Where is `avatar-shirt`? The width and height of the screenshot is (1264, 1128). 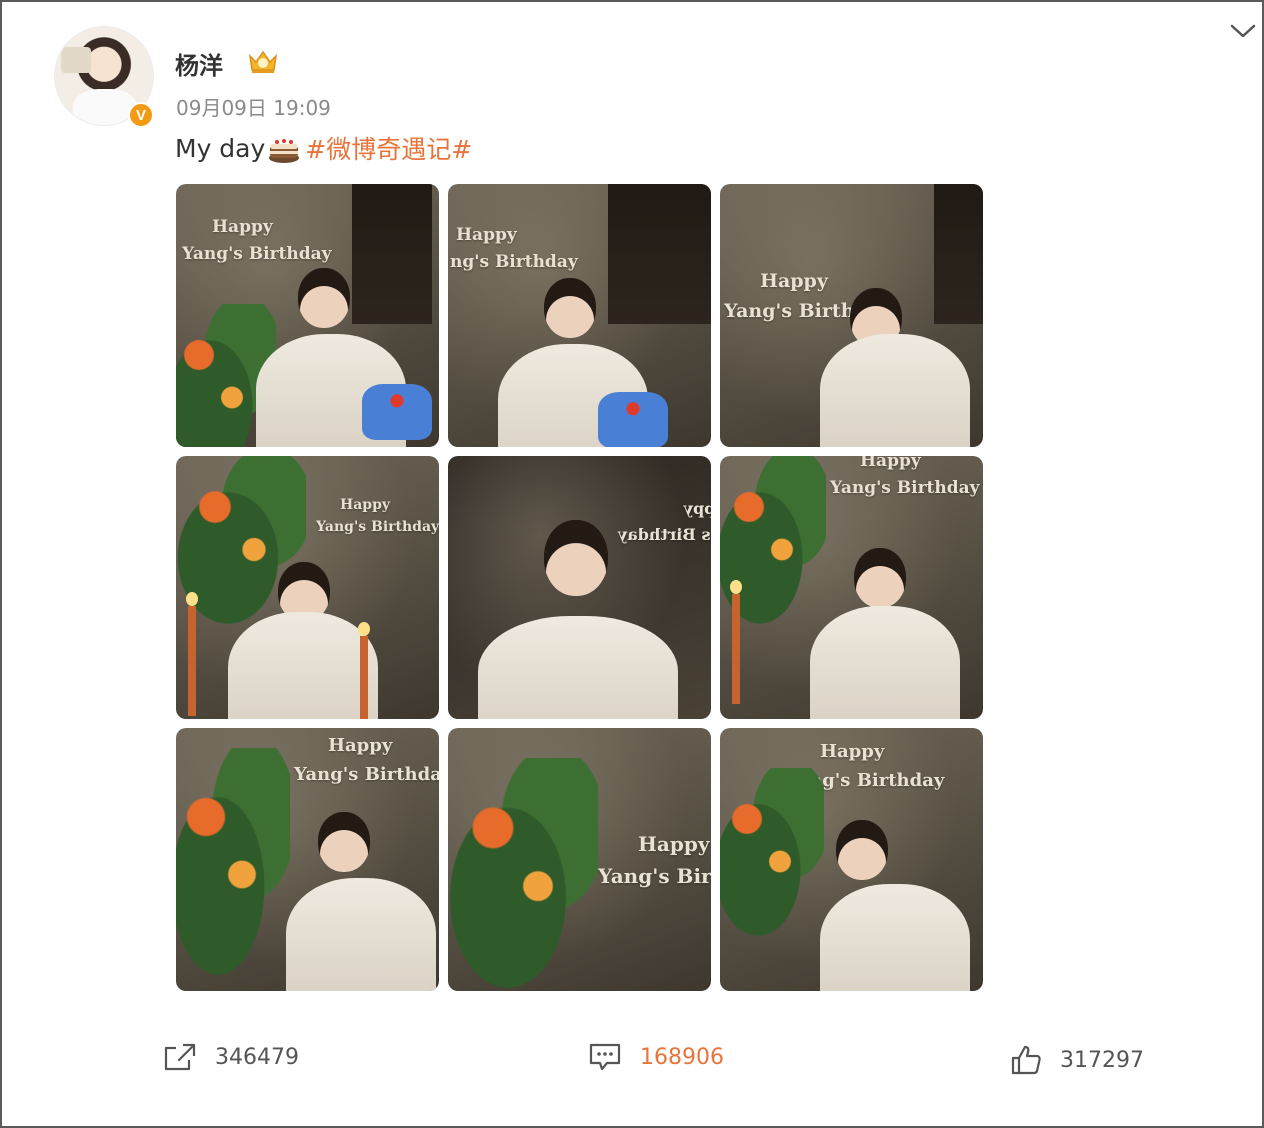 avatar-shirt is located at coordinates (105, 107).